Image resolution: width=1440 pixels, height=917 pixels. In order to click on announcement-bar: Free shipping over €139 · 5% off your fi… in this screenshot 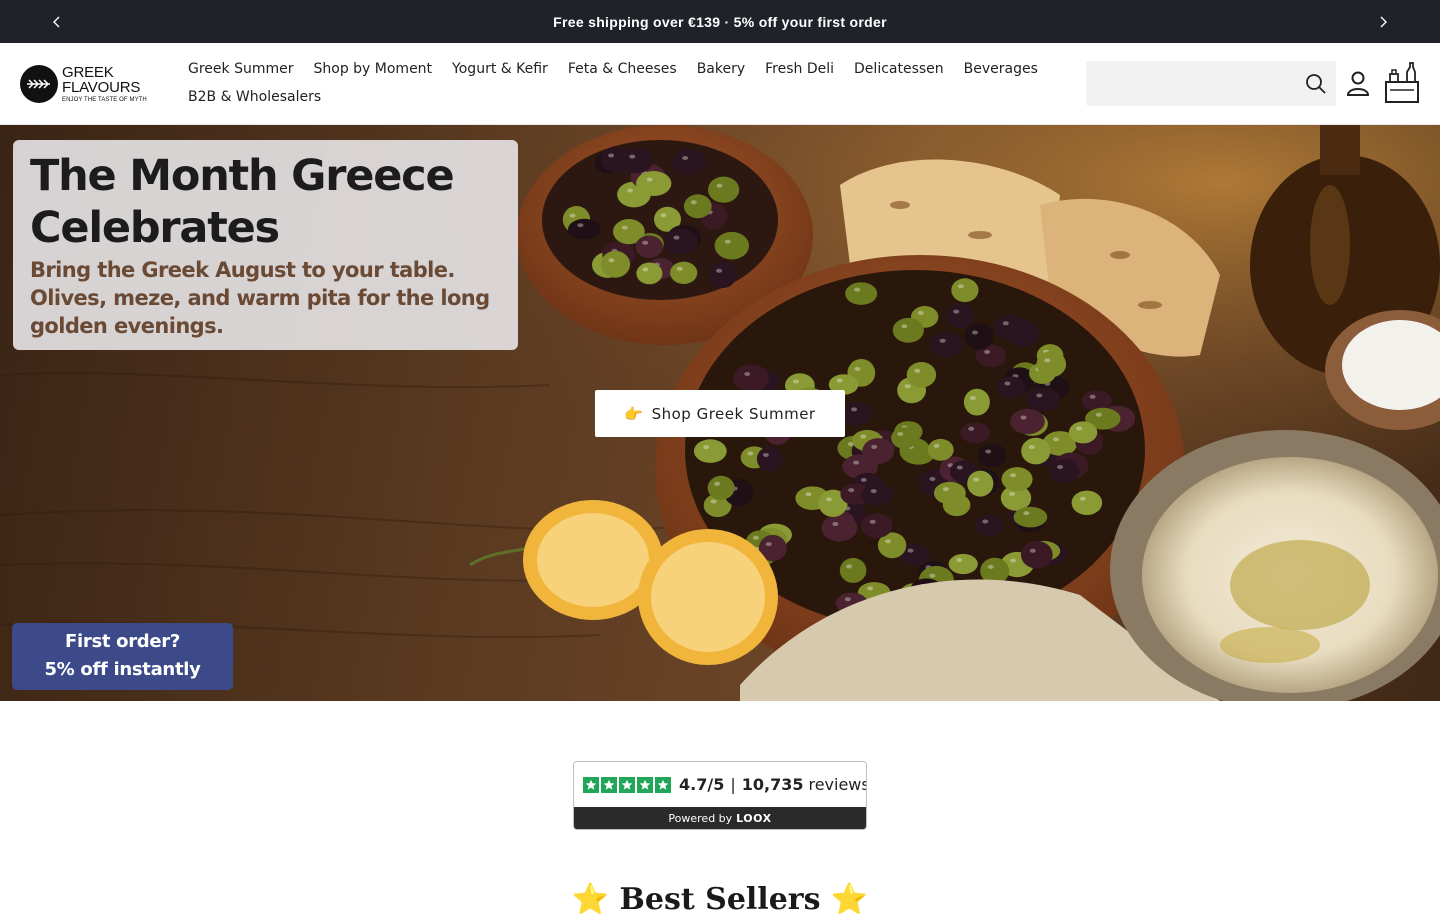, I will do `click(720, 21)`.